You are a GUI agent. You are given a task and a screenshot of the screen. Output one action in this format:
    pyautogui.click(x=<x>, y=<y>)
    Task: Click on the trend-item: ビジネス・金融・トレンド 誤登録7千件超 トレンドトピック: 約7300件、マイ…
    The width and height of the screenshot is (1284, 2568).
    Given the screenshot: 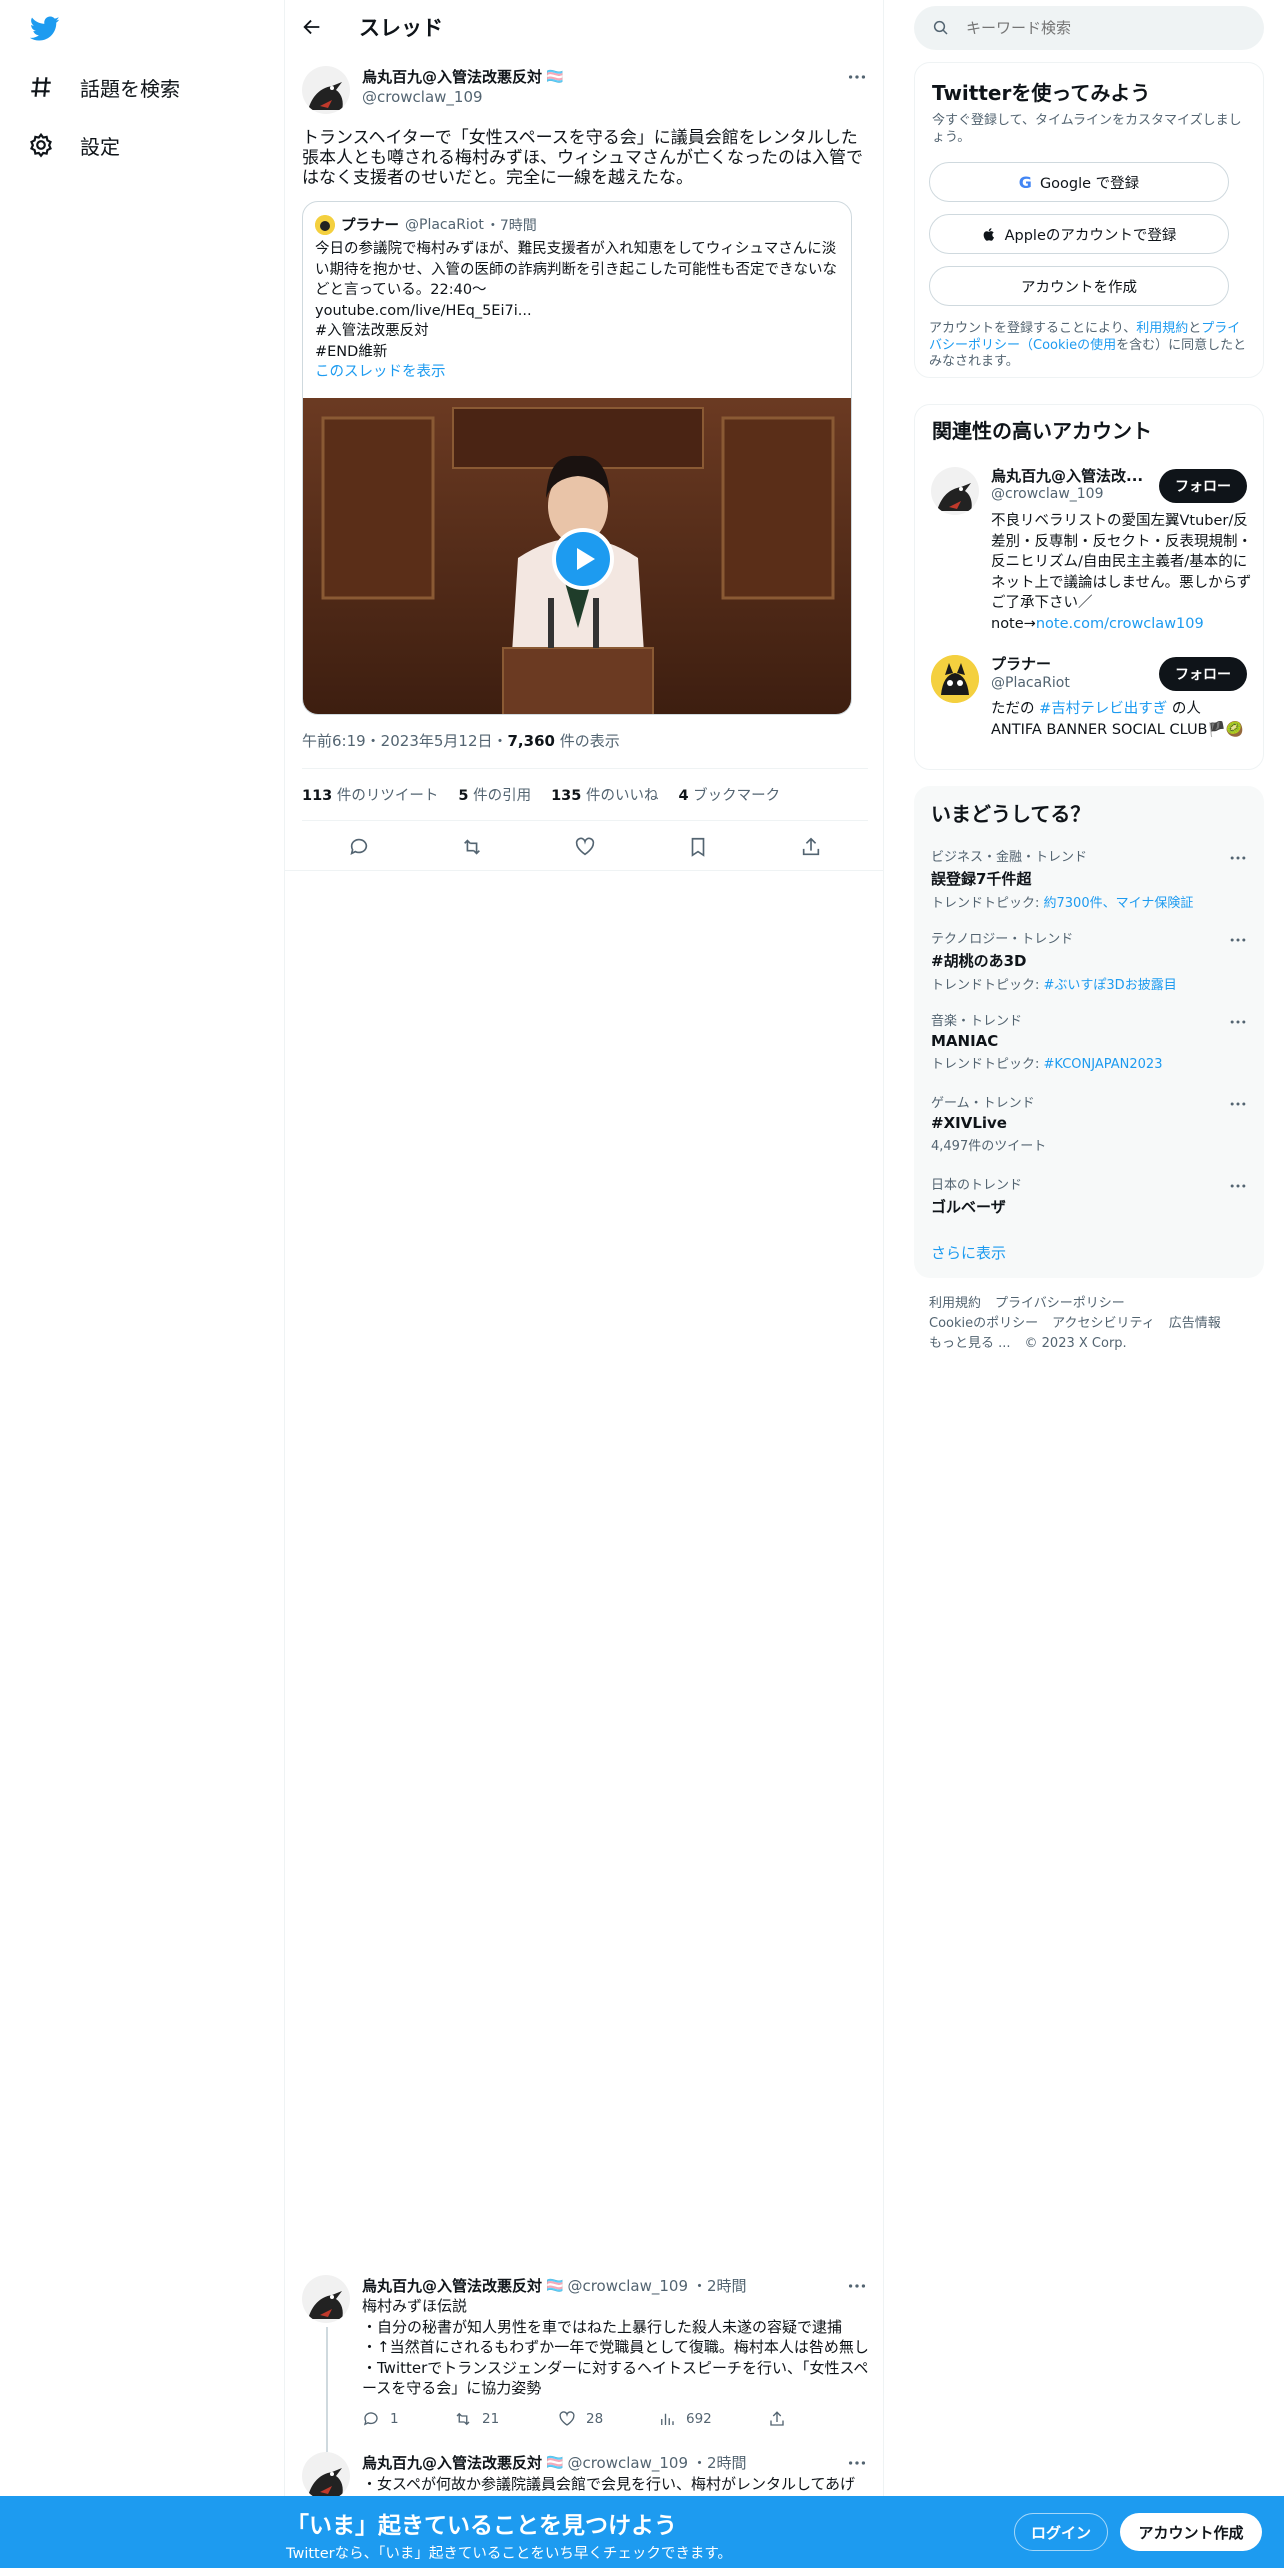 What is the action you would take?
    pyautogui.click(x=1091, y=878)
    